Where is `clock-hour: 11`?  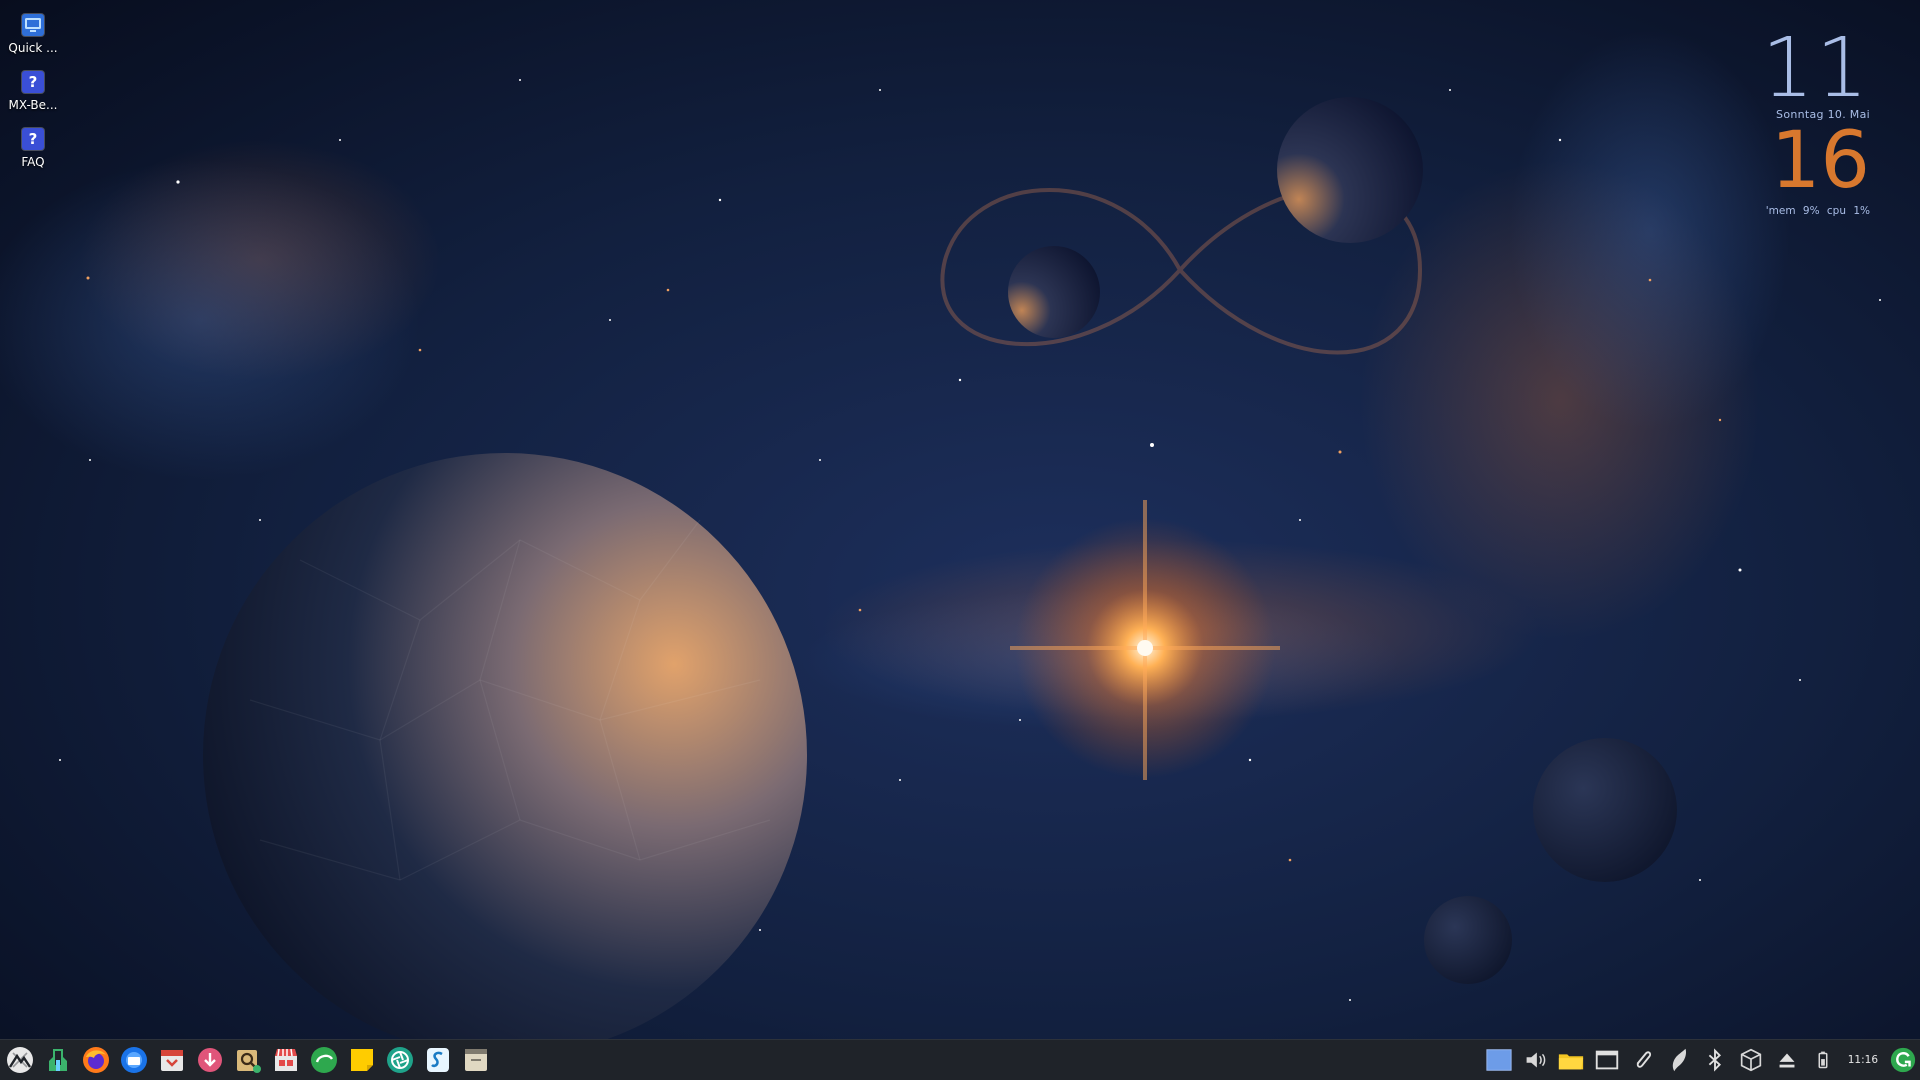
clock-hour: 11 is located at coordinates (1815, 68).